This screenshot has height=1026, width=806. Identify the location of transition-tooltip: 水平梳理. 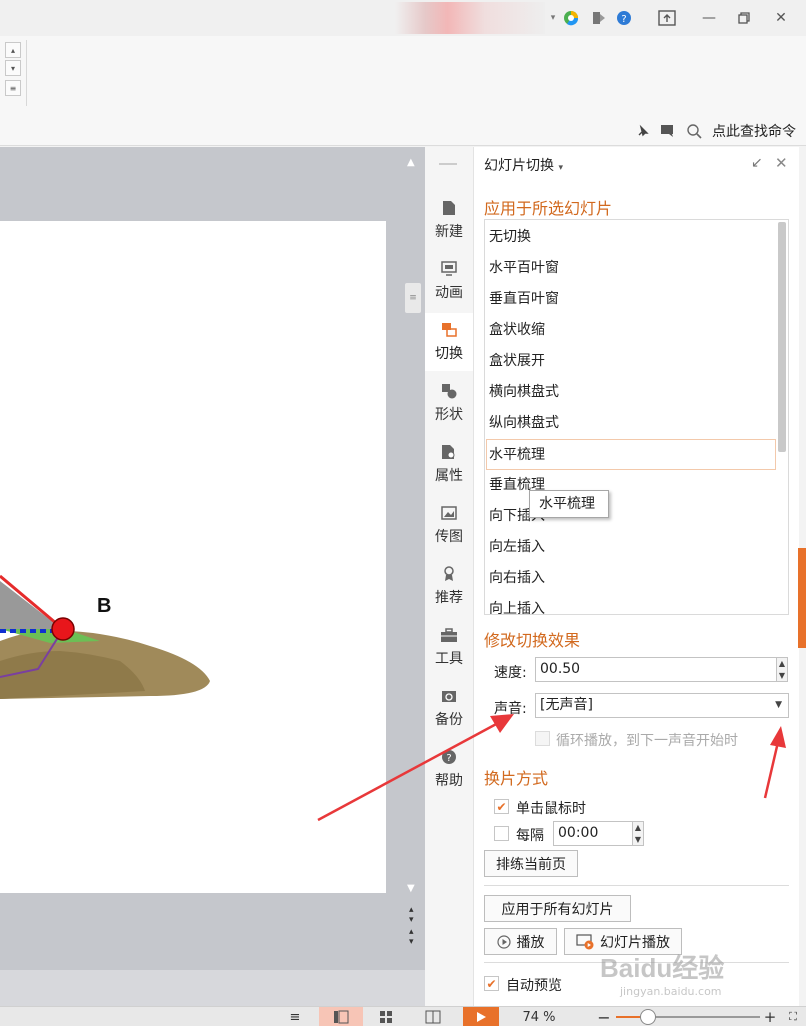
(569, 504).